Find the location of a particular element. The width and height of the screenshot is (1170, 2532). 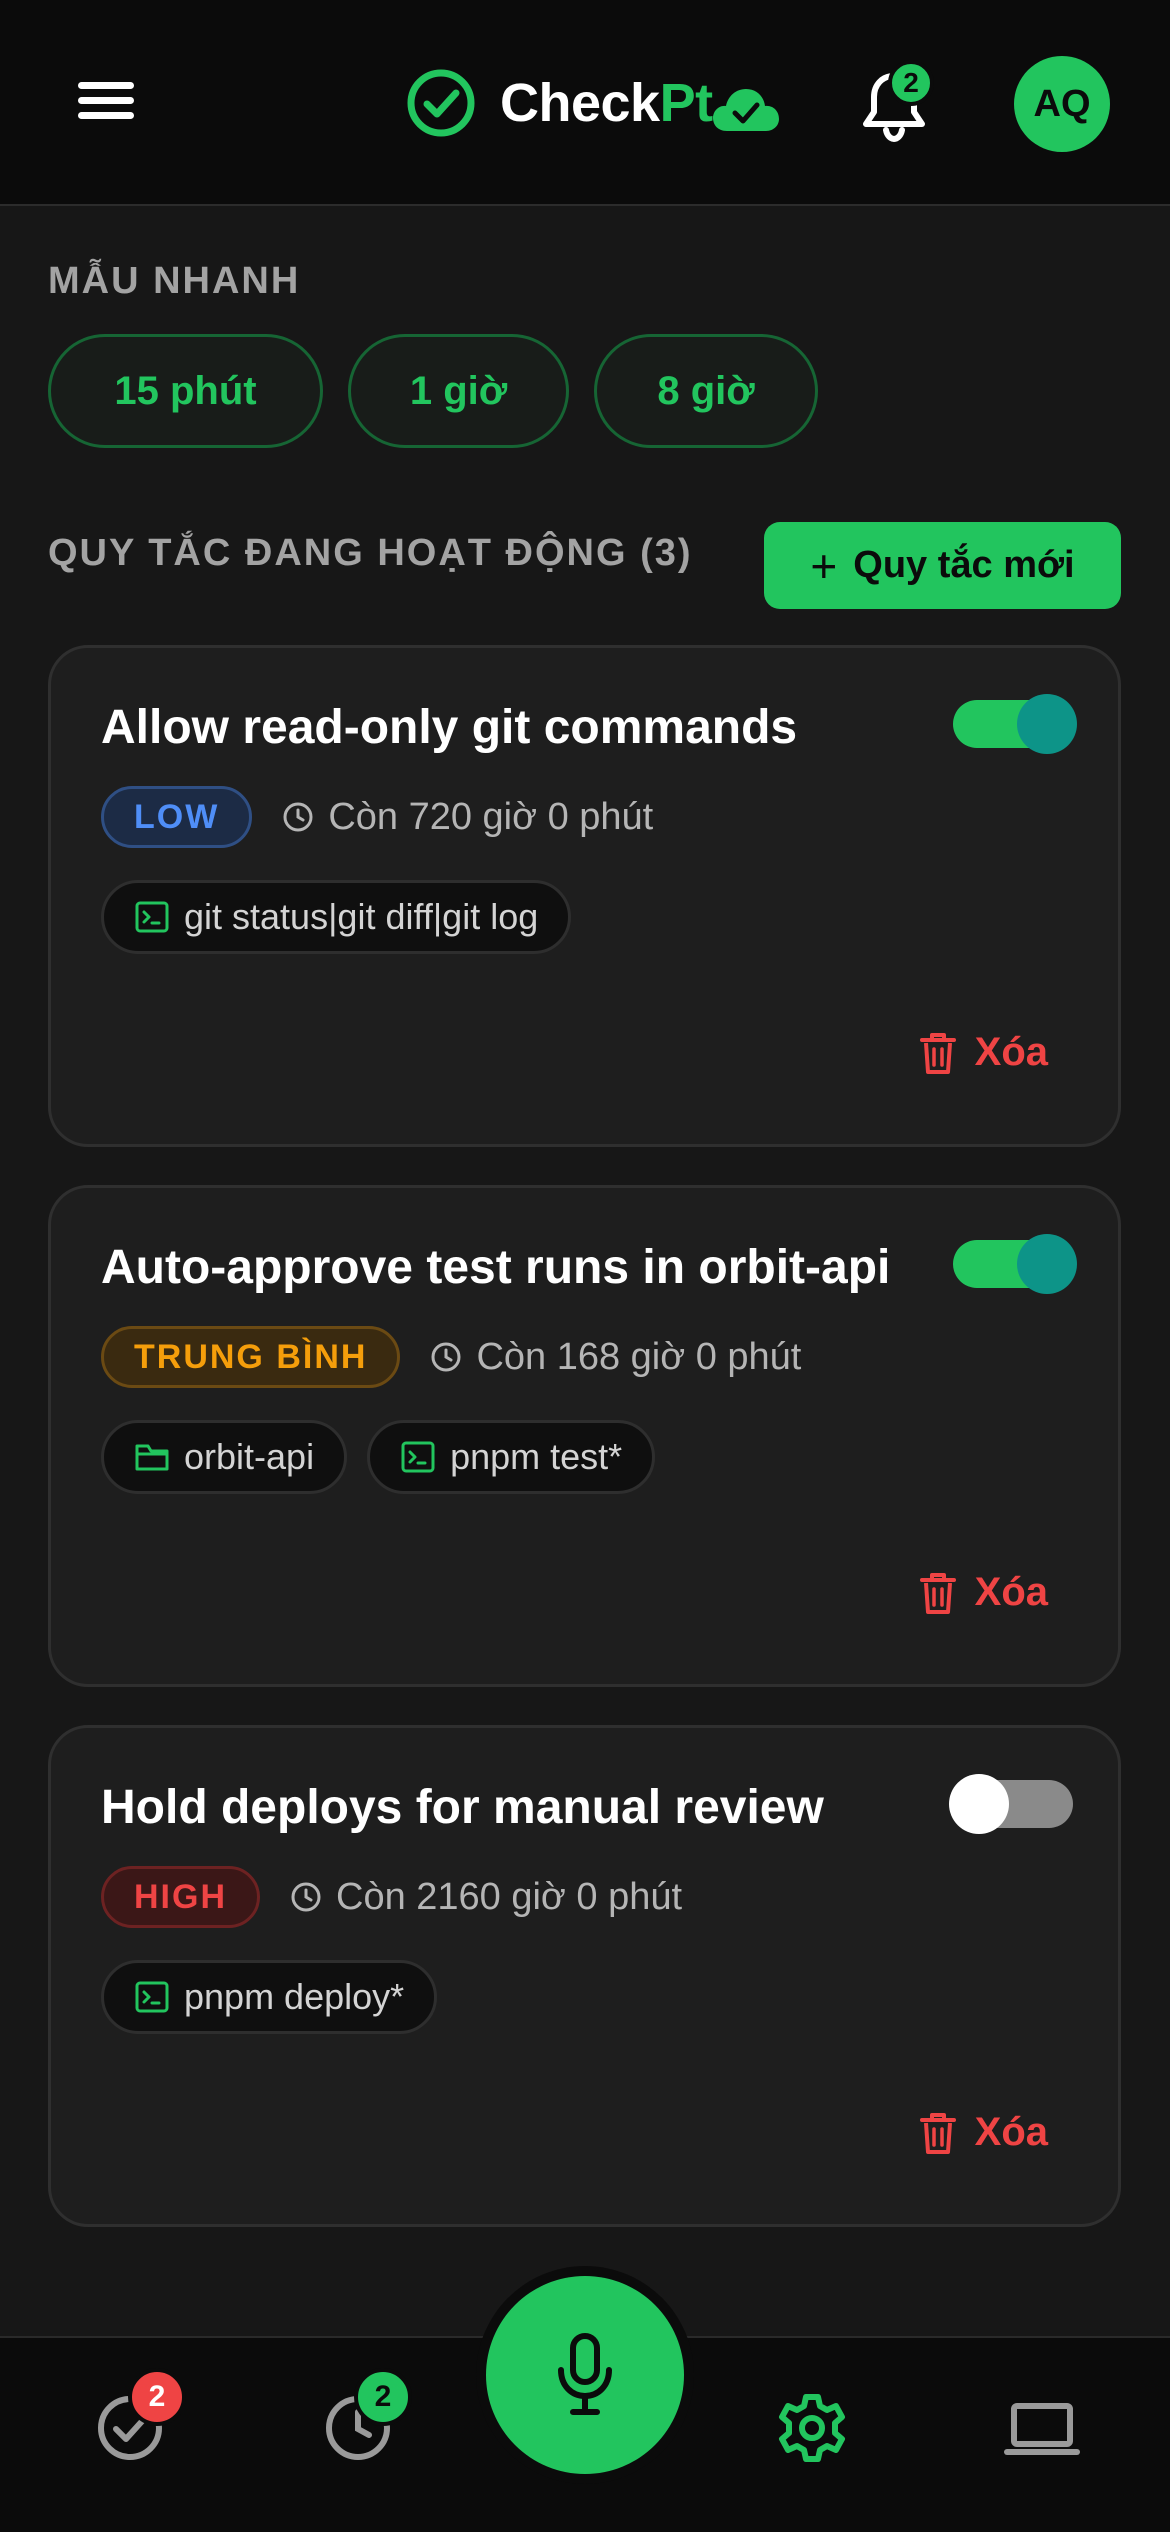

rule-tags: orbit-api pnpm test* is located at coordinates (388, 1457).